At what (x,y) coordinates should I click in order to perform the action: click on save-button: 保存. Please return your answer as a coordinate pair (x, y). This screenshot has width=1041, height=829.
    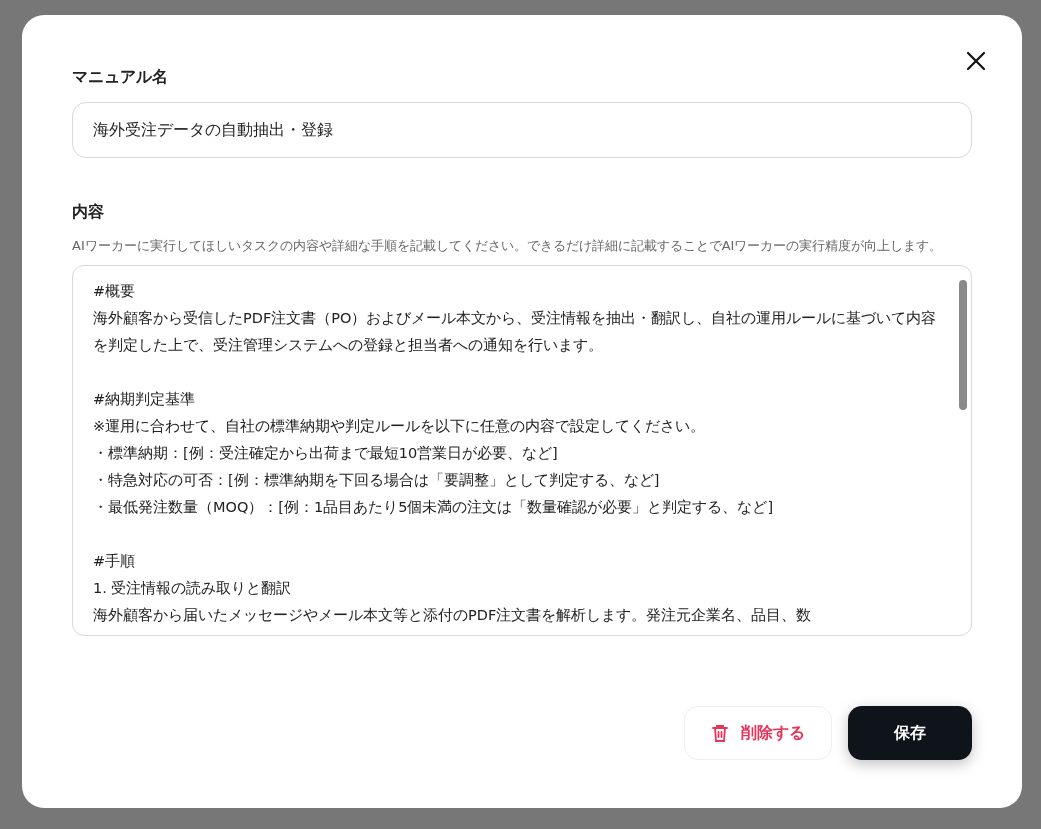
    Looking at the image, I should click on (910, 733).